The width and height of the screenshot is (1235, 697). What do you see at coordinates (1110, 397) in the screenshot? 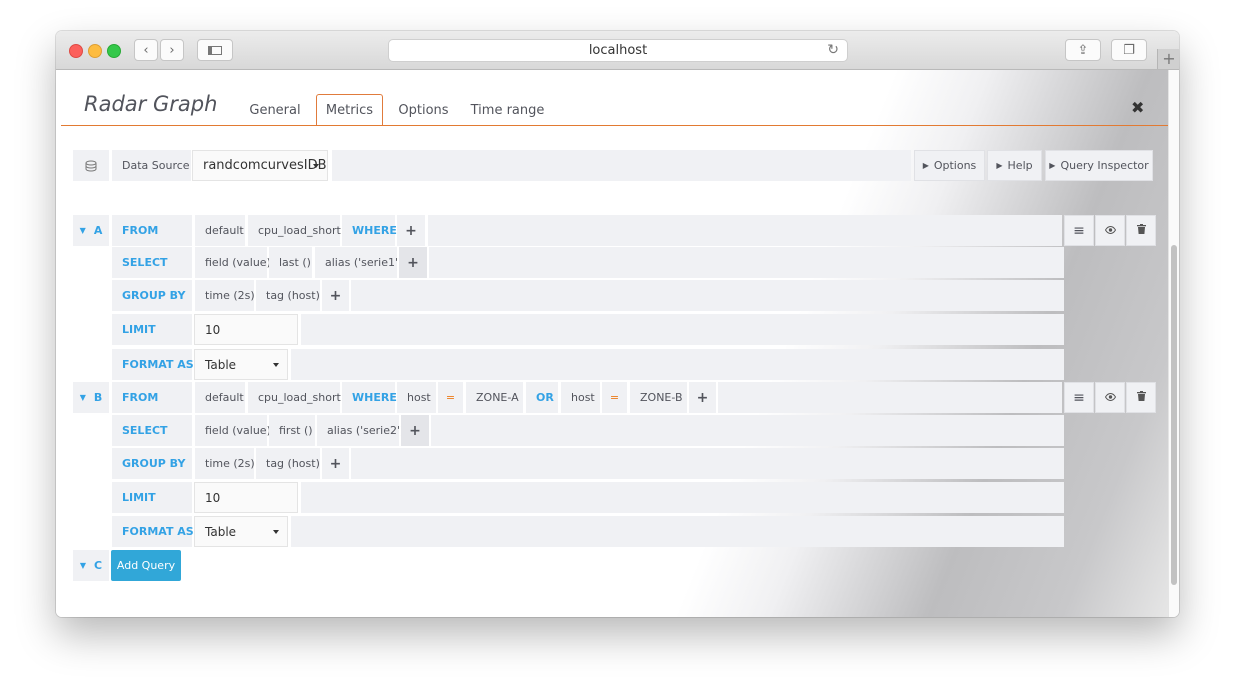
I see `query-b-toggle-visibility-button` at bounding box center [1110, 397].